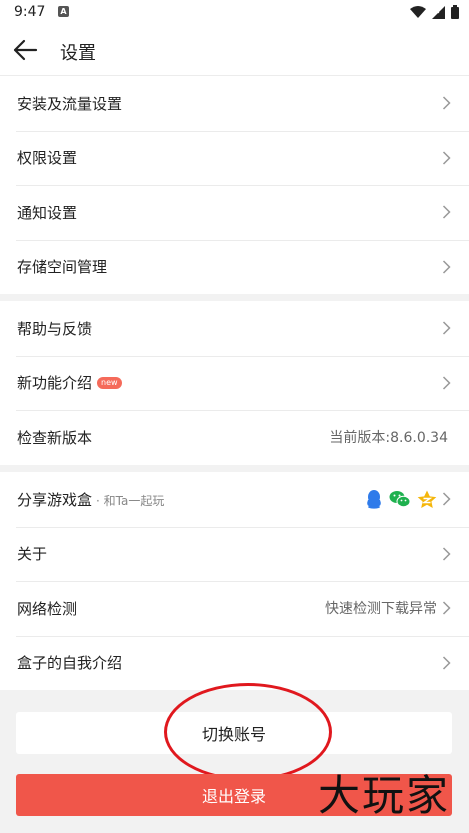 This screenshot has width=469, height=833. Describe the element at coordinates (55, 328) in the screenshot. I see `row-label: 帮助与反馈` at that location.